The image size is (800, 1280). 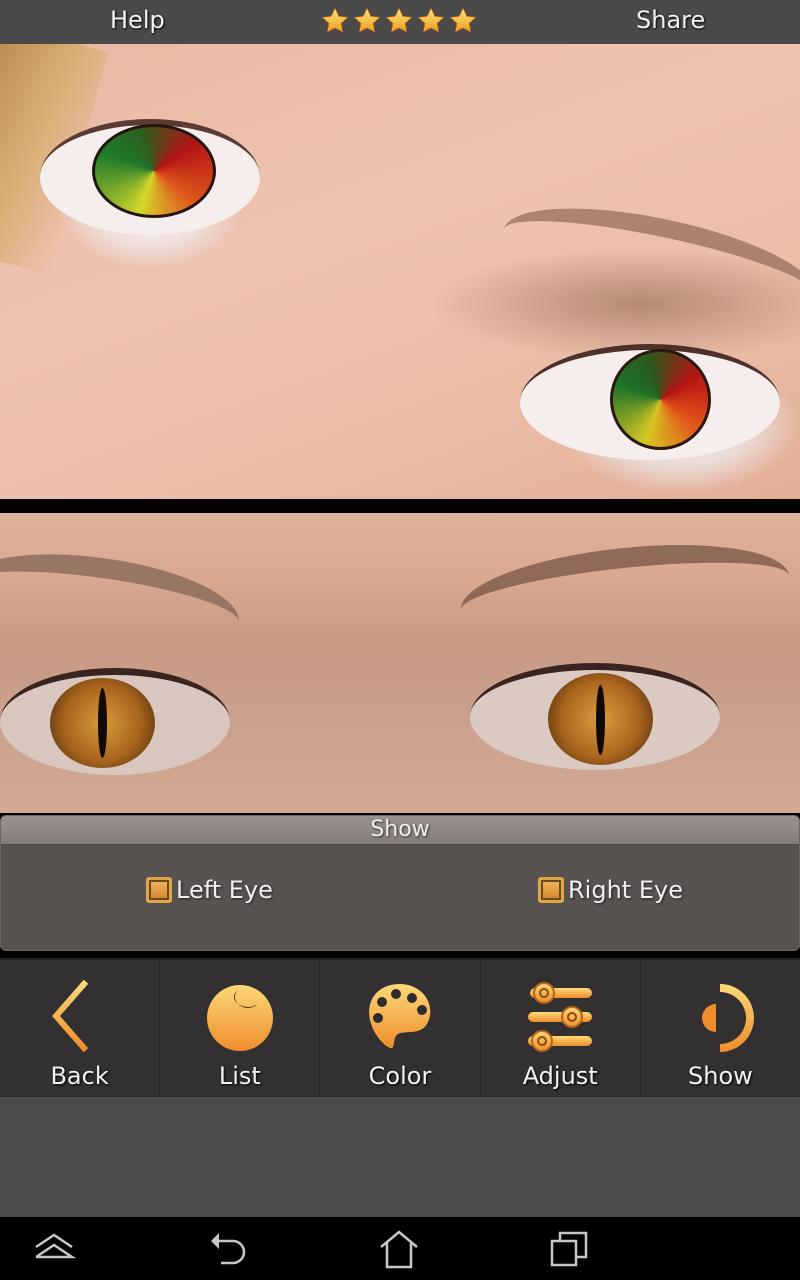 I want to click on right-eye-label: Right Eye, so click(x=625, y=890).